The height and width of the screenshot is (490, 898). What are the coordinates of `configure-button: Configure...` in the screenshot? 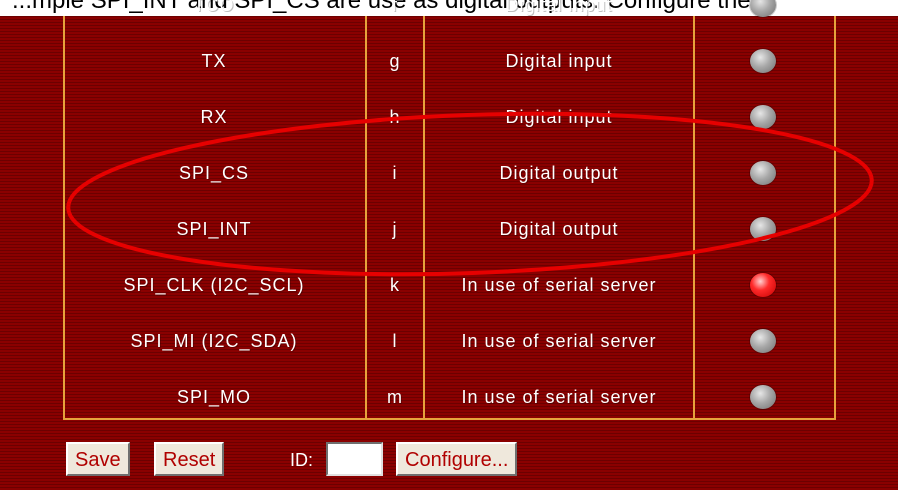 It's located at (457, 459).